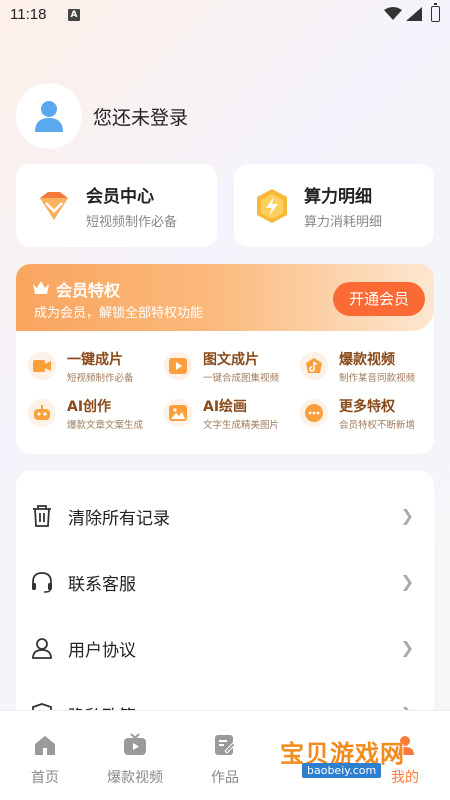  Describe the element at coordinates (231, 360) in the screenshot. I see `feature-title: 图文成片` at that location.